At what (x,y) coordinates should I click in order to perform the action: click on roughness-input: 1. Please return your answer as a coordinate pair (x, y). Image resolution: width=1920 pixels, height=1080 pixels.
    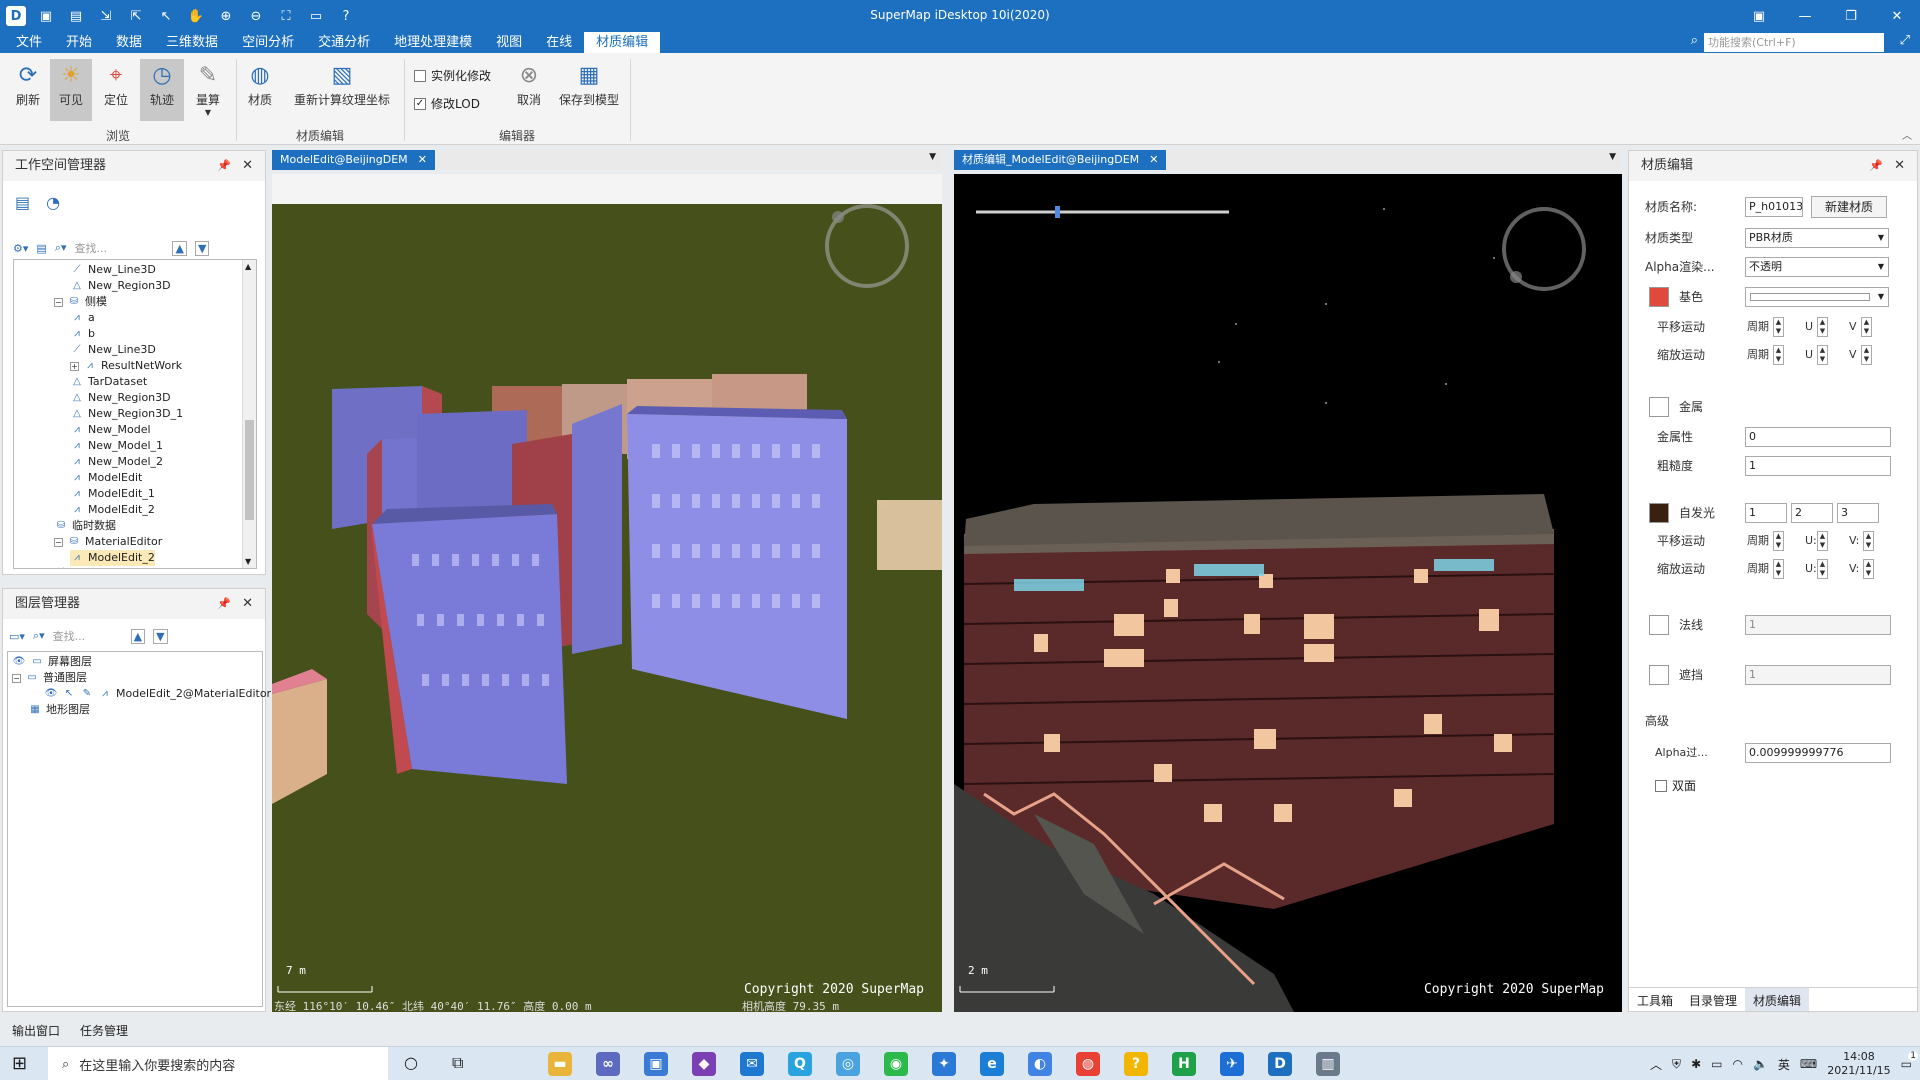
    Looking at the image, I should click on (1818, 466).